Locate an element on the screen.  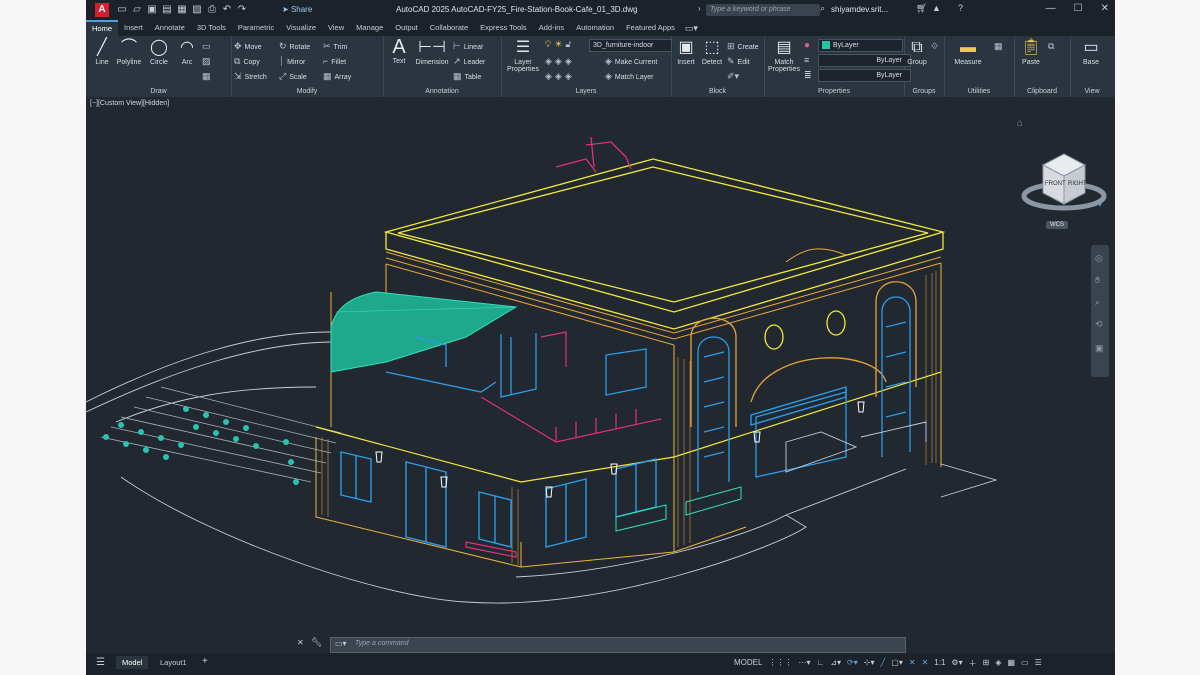
tab-home: Home is located at coordinates (102, 28).